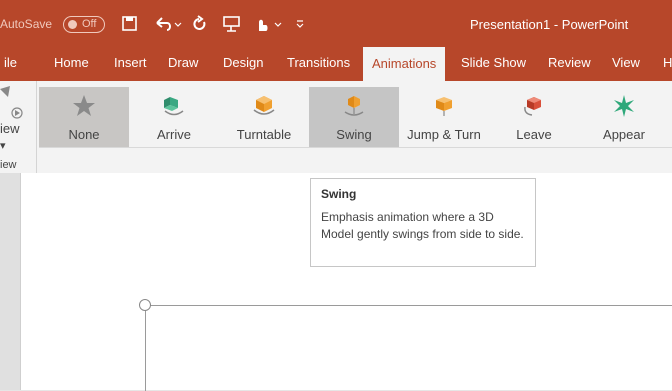 The image size is (672, 391). Describe the element at coordinates (84, 117) in the screenshot. I see `animation-none: None` at that location.